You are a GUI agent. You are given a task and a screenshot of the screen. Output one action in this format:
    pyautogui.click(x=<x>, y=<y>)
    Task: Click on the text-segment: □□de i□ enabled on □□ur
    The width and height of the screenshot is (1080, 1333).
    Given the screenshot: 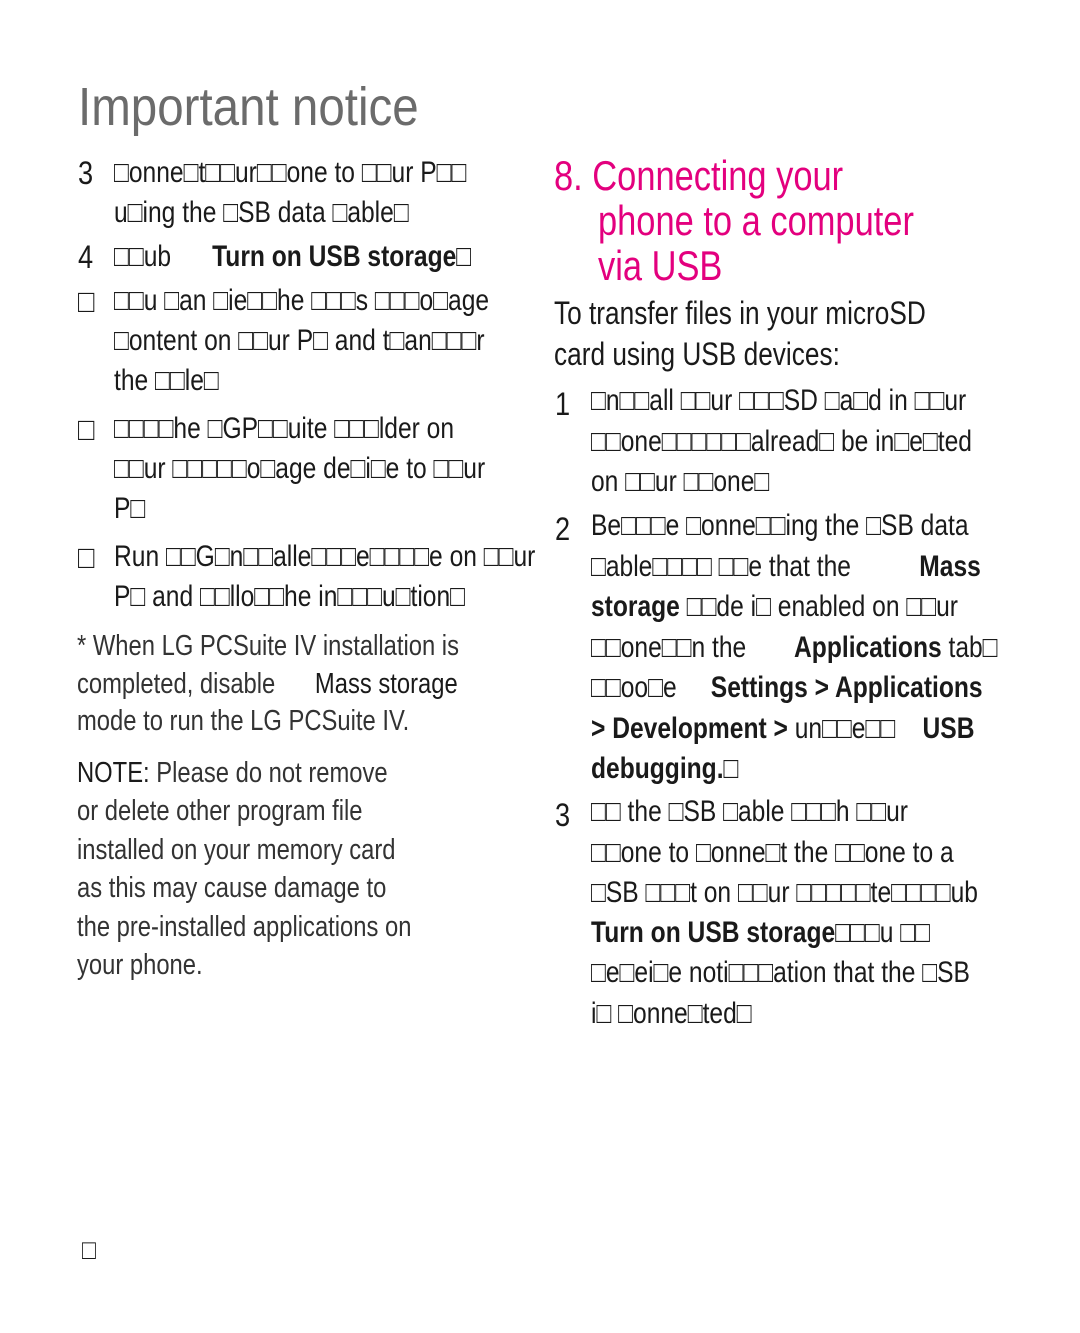 What is the action you would take?
    pyautogui.click(x=822, y=606)
    